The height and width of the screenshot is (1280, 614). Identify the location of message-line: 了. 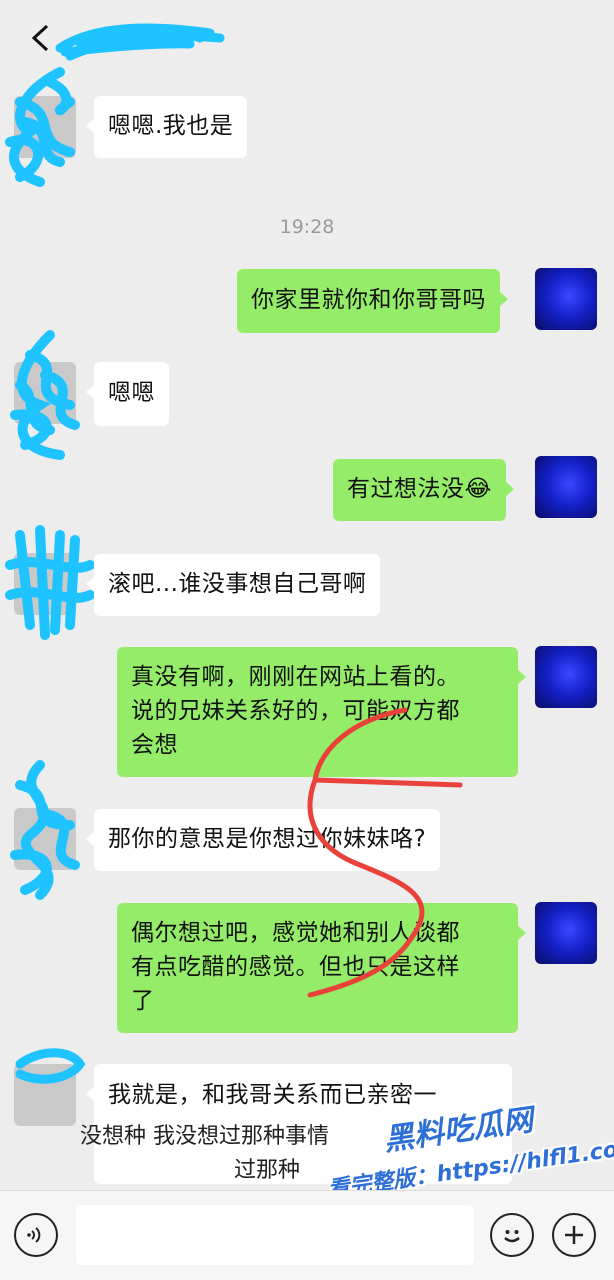
(143, 1001).